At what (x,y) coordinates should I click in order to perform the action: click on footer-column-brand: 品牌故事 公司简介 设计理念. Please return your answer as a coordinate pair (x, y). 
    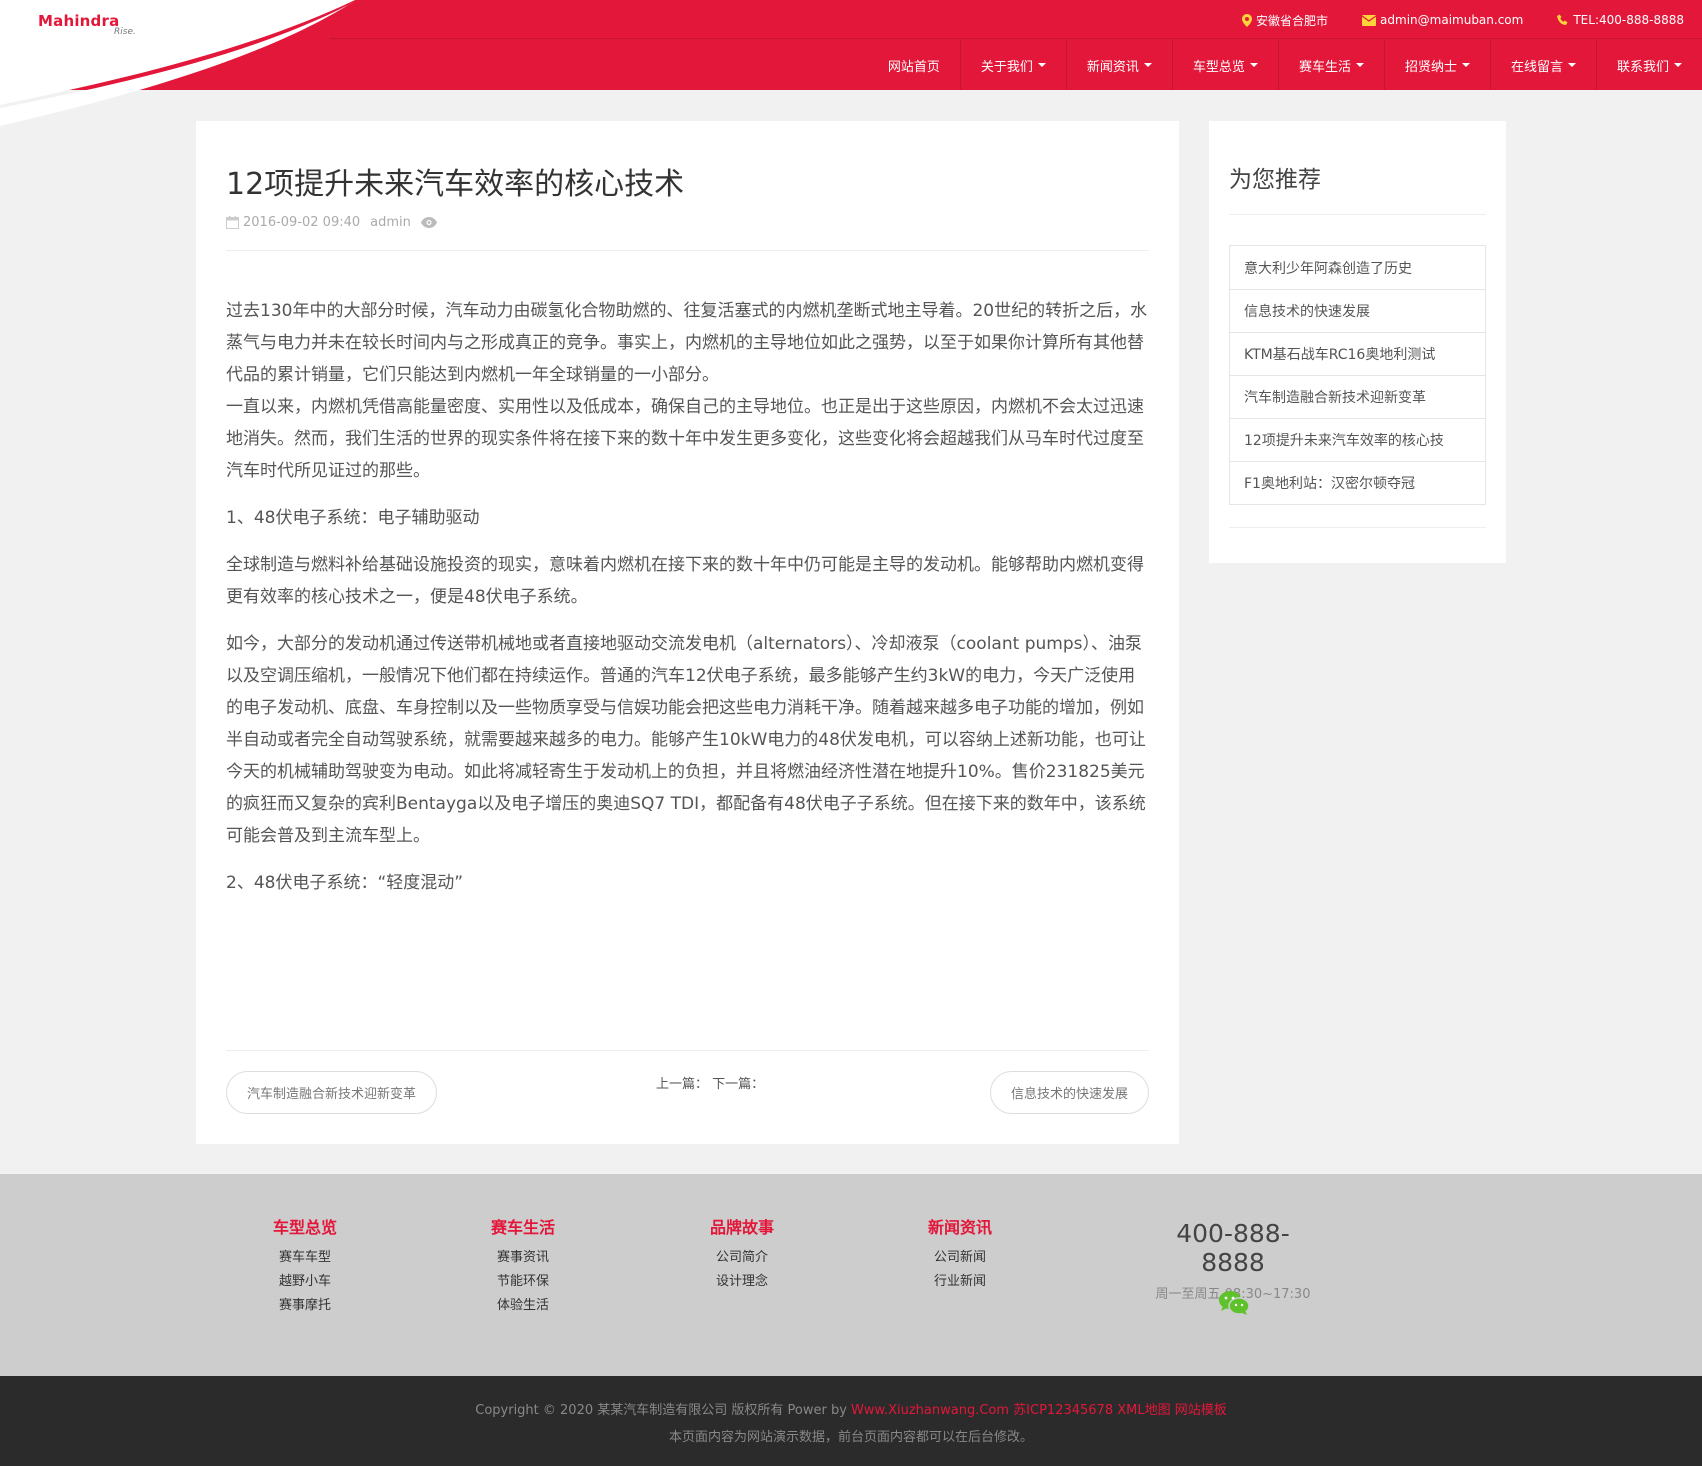
    Looking at the image, I should click on (742, 1254).